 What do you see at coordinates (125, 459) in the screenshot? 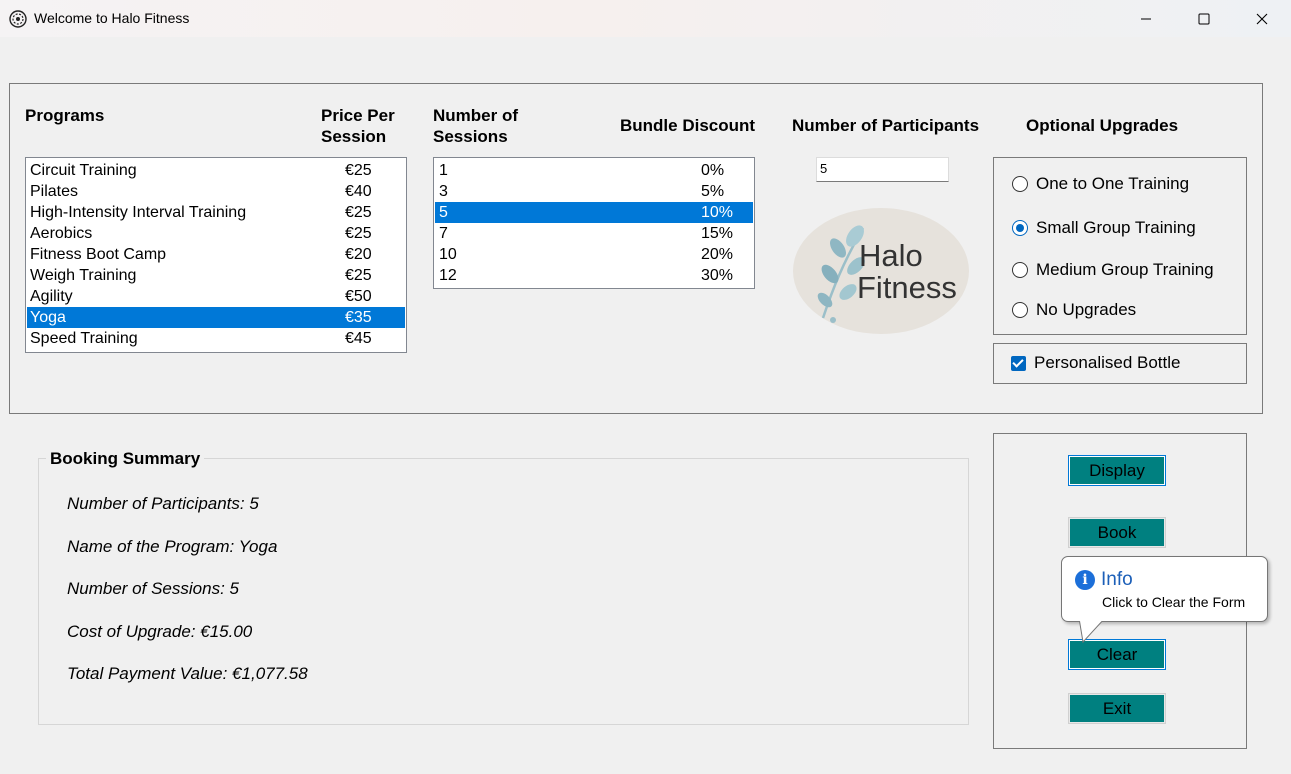
I see `booking-summary-legend: Booking Summary` at bounding box center [125, 459].